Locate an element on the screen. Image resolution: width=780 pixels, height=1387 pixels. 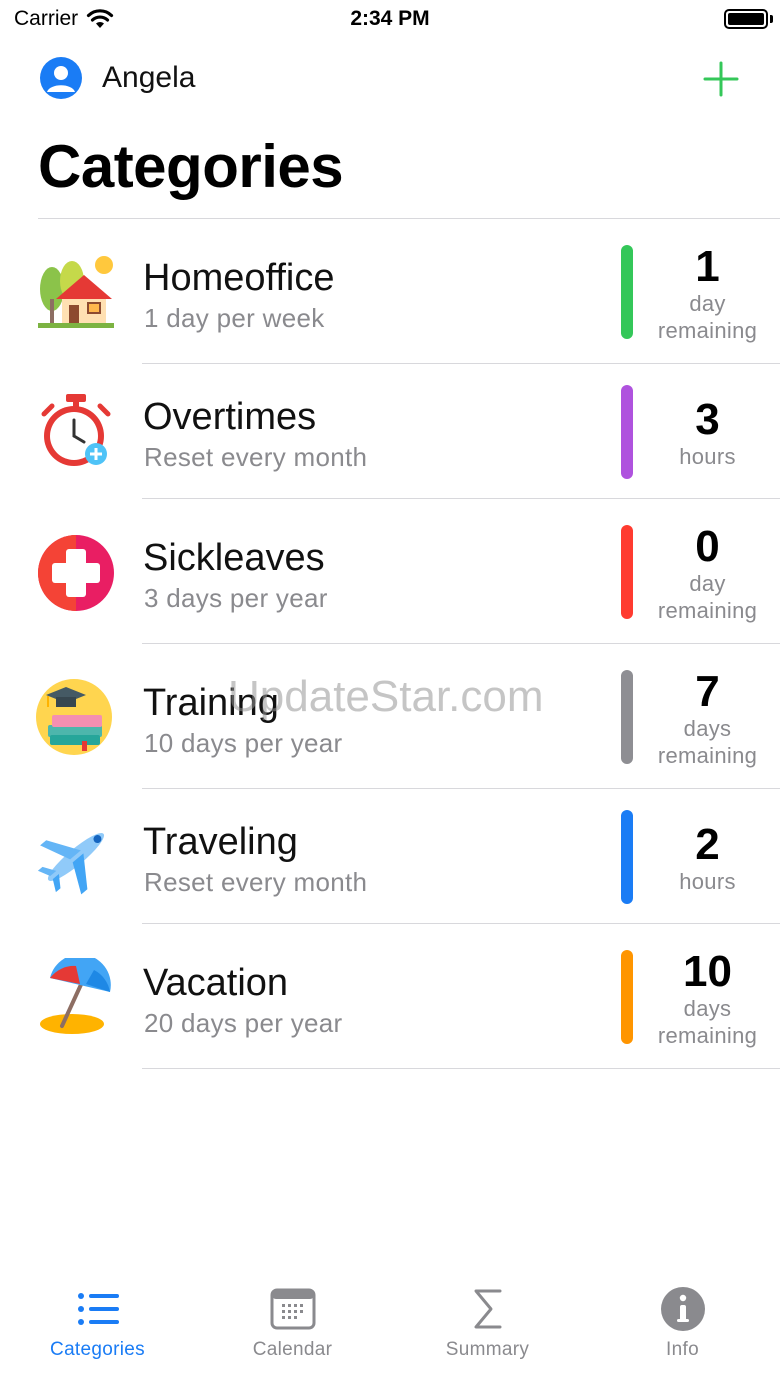
remaining-block: 3 hours is located at coordinates (707, 433).